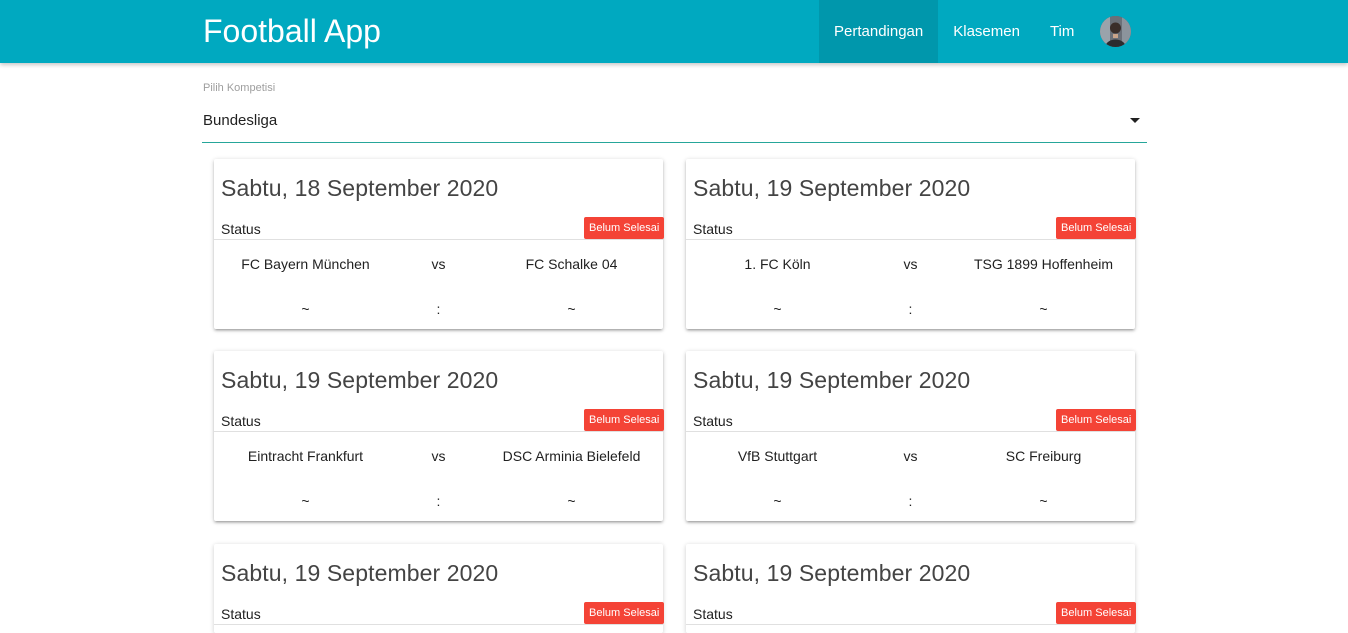 This screenshot has width=1348, height=633. What do you see at coordinates (1135, 120) in the screenshot?
I see `caret-down-icon` at bounding box center [1135, 120].